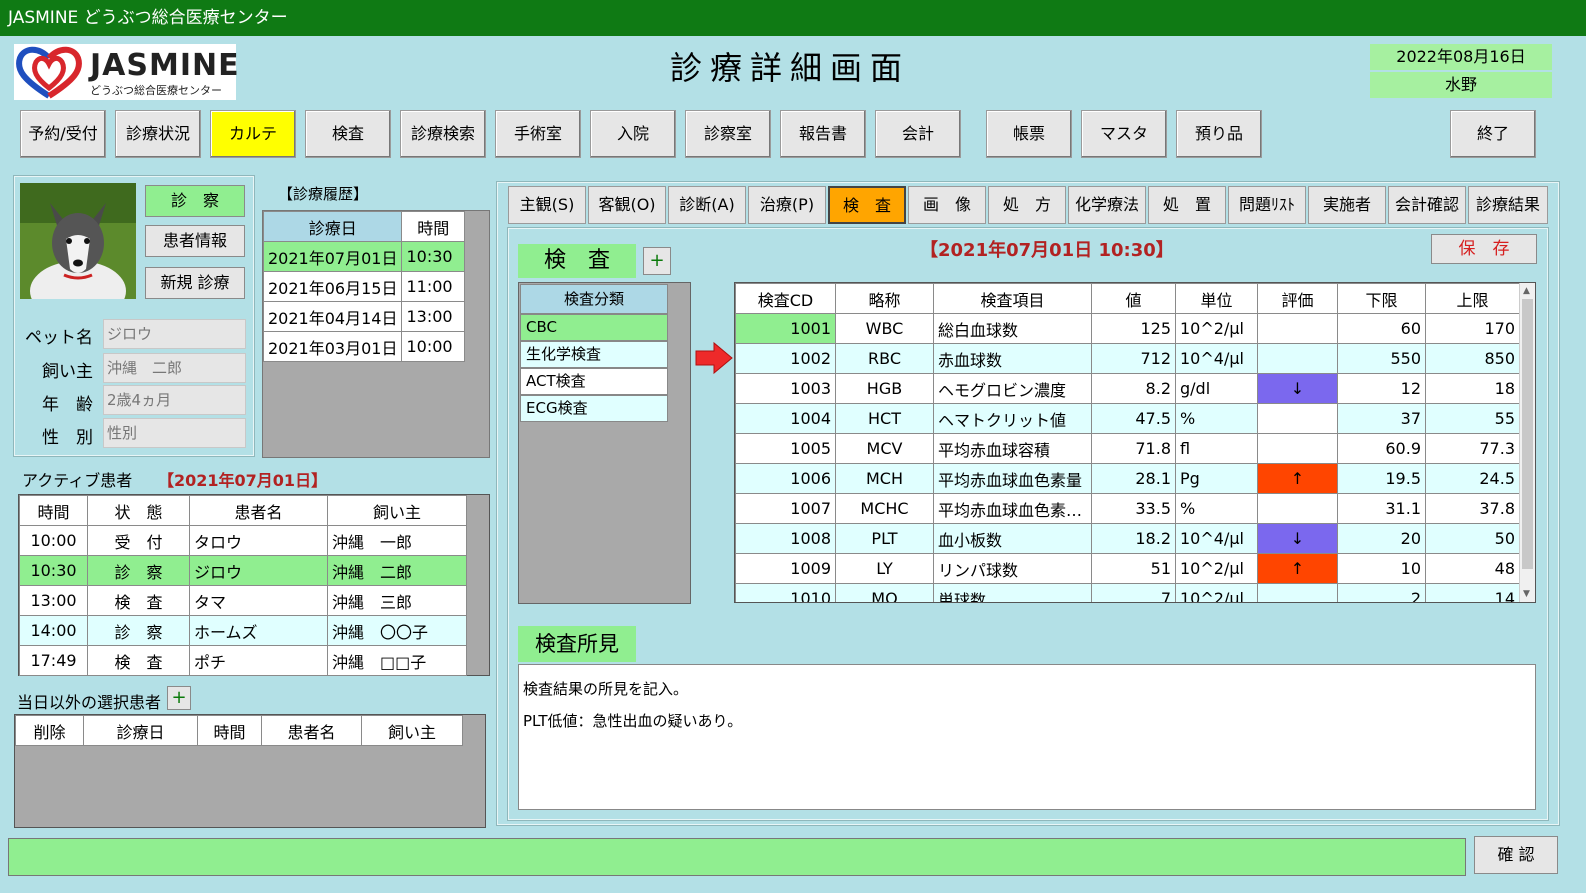  What do you see at coordinates (397, 630) in the screenshot?
I see `active-owner: 沖縄 〇〇子` at bounding box center [397, 630].